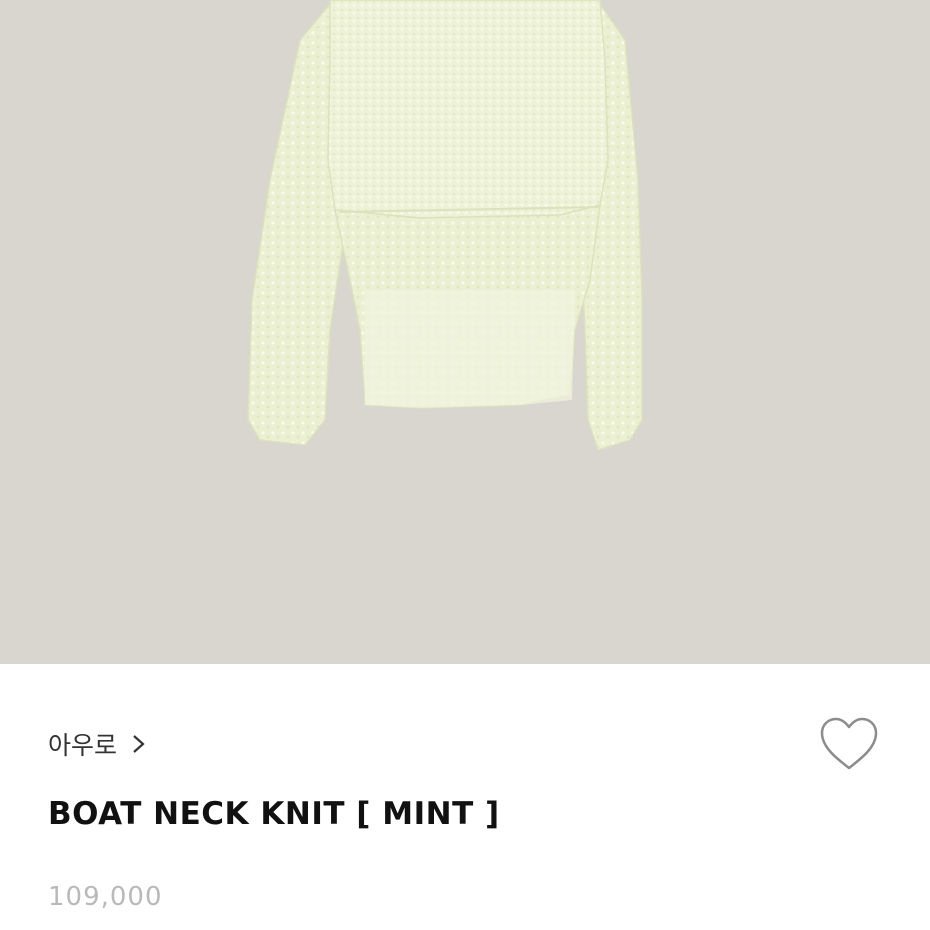  What do you see at coordinates (849, 744) in the screenshot?
I see `heart-outline-icon` at bounding box center [849, 744].